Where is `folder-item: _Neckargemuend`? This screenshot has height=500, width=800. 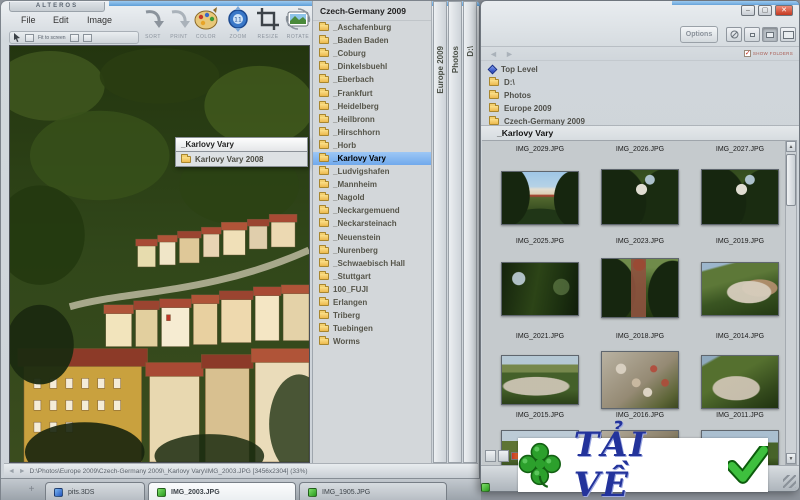 folder-item: _Neckargemuend is located at coordinates (372, 210).